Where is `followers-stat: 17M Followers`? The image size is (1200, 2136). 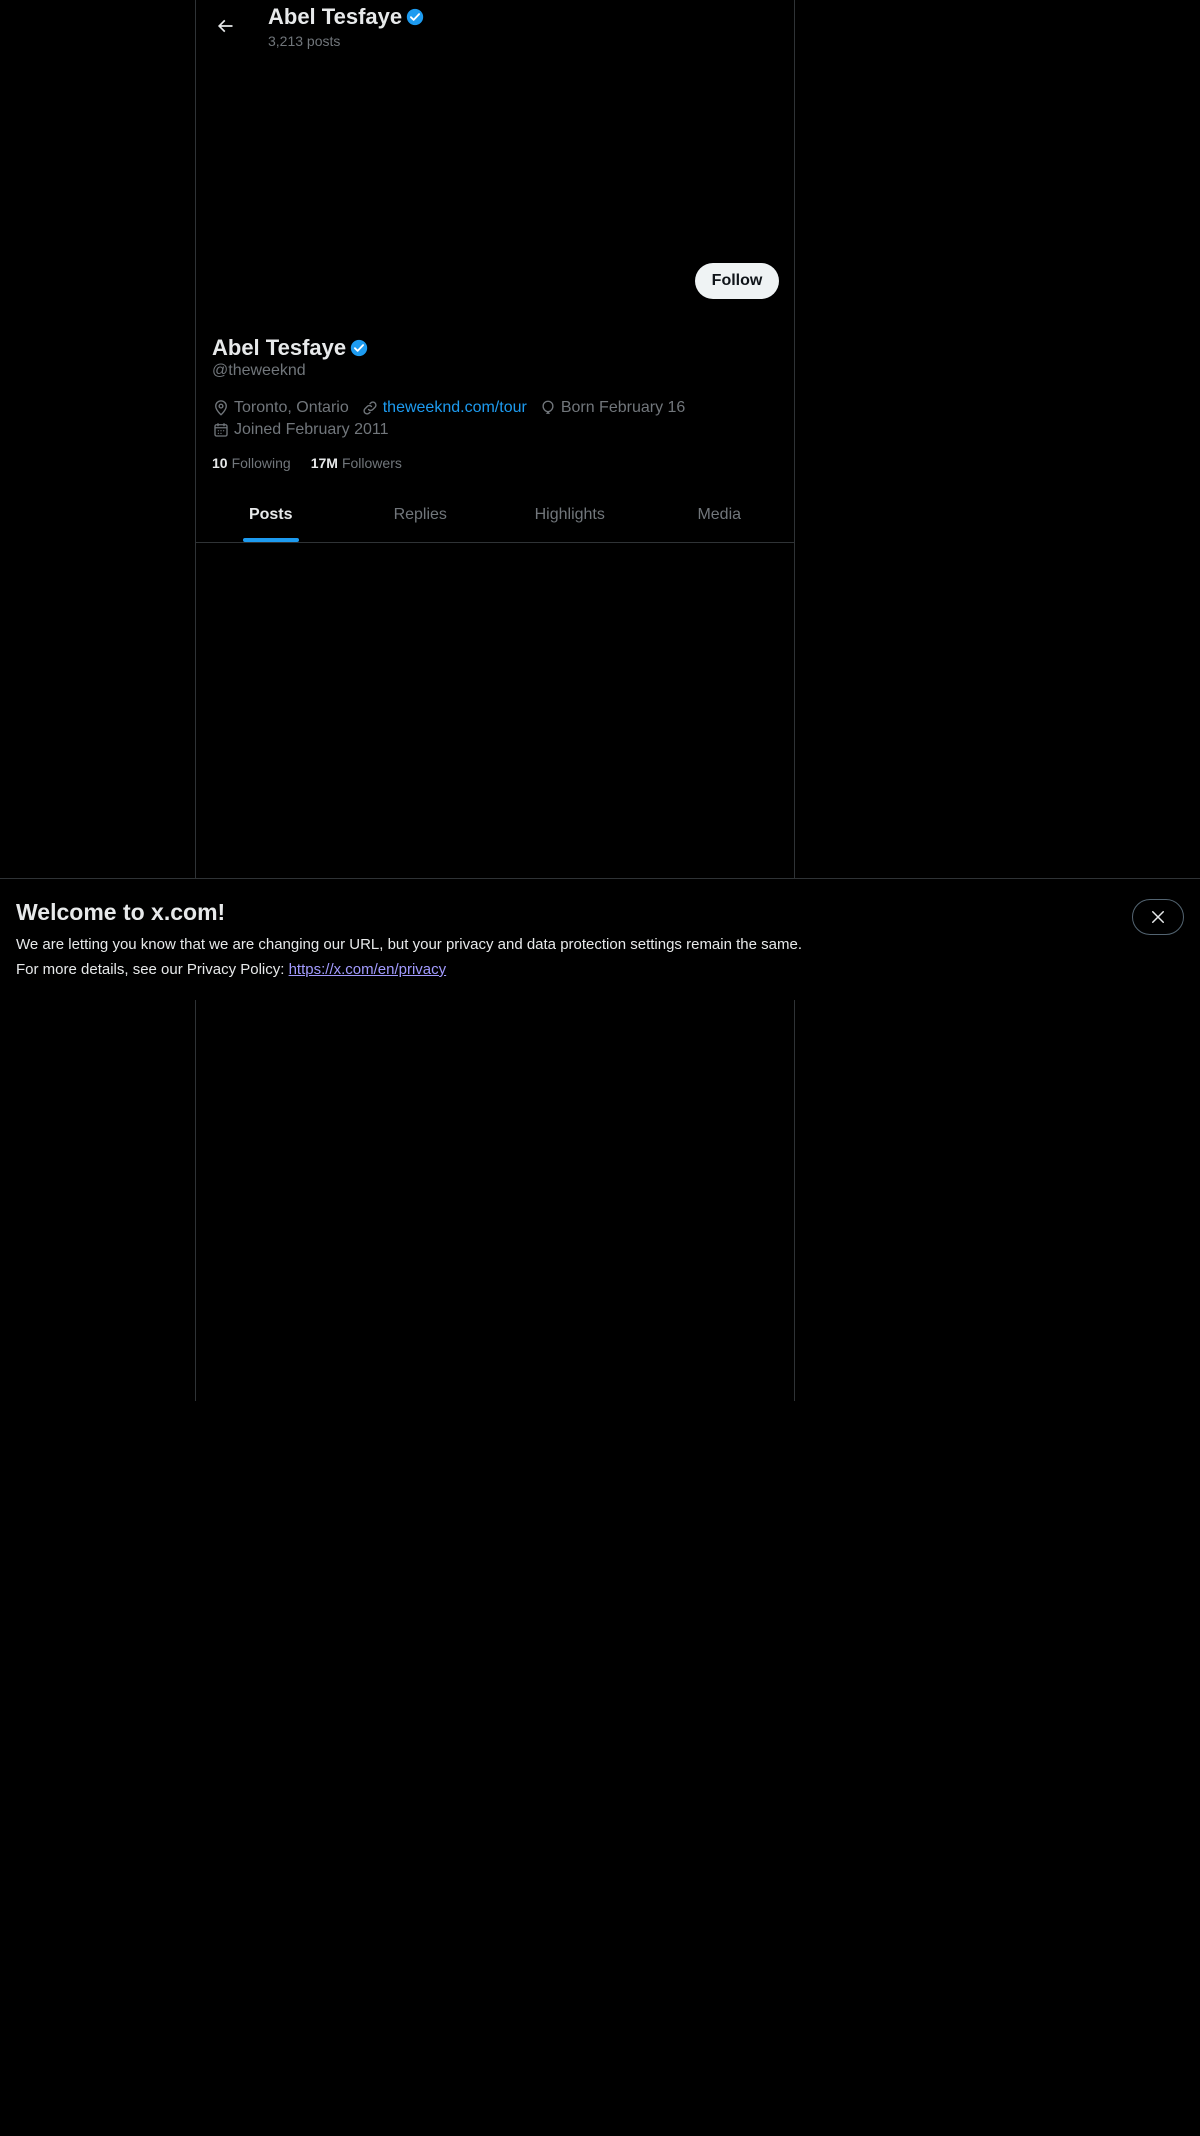 followers-stat: 17M Followers is located at coordinates (356, 463).